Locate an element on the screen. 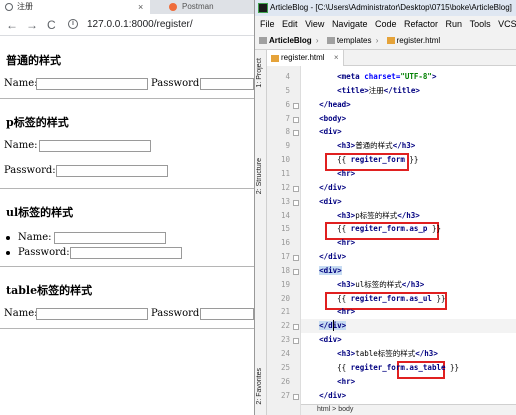 This screenshot has width=516, height=415. code-line: <h3>普通的样式</h3> is located at coordinates (408, 146).